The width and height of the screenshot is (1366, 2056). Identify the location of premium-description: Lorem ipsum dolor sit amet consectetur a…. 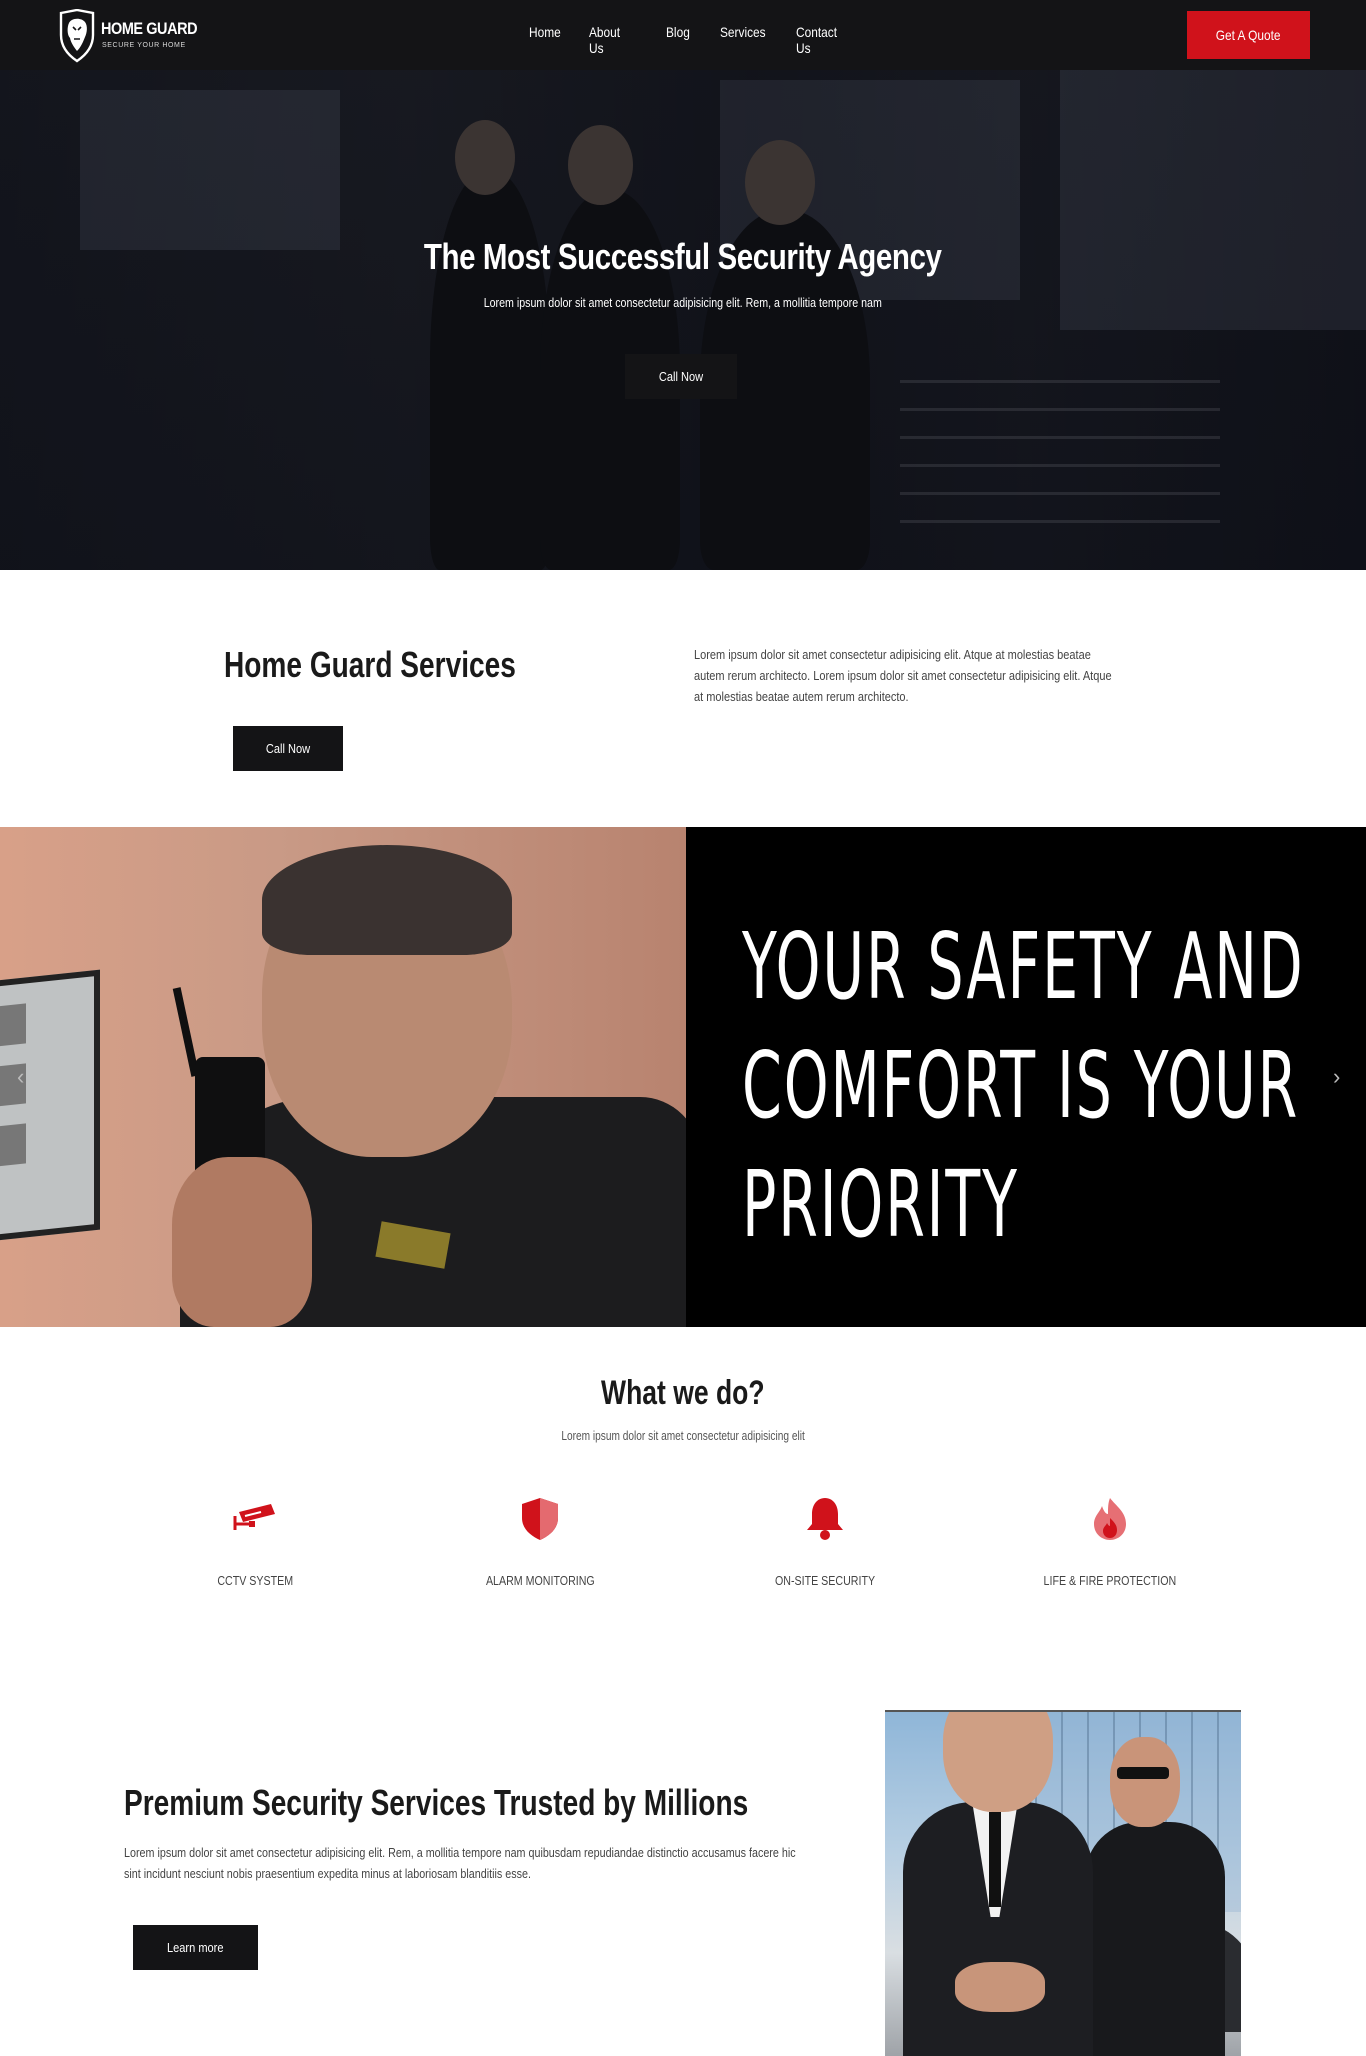
(484, 1864).